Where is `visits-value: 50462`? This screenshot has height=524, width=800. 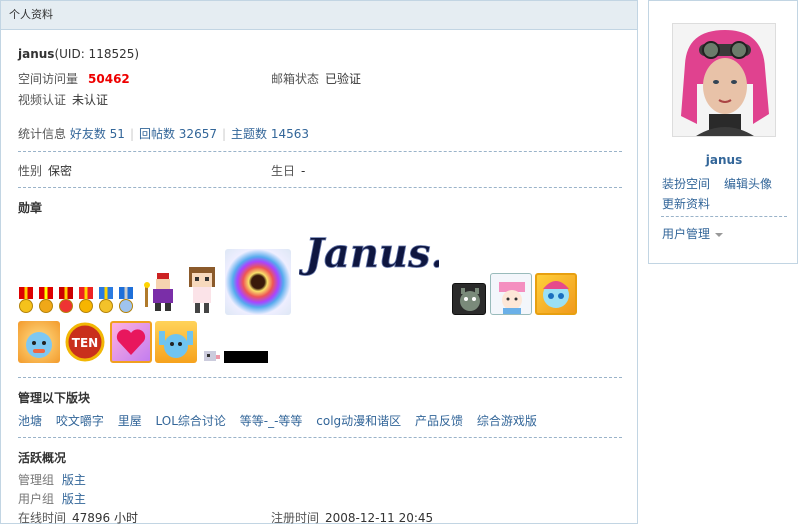
visits-value: 50462 is located at coordinates (109, 79).